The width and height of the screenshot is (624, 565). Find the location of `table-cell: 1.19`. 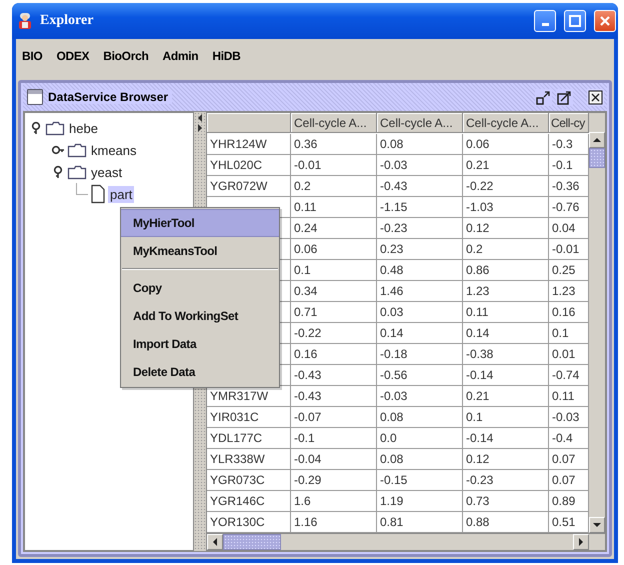

table-cell: 1.19 is located at coordinates (420, 501).